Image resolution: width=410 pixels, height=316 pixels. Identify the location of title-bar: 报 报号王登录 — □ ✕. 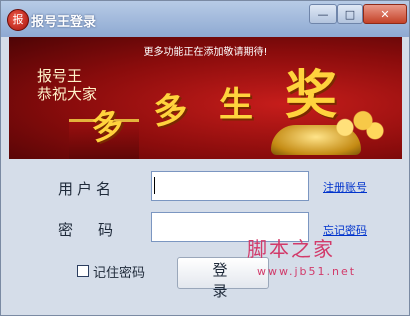
(205, 19).